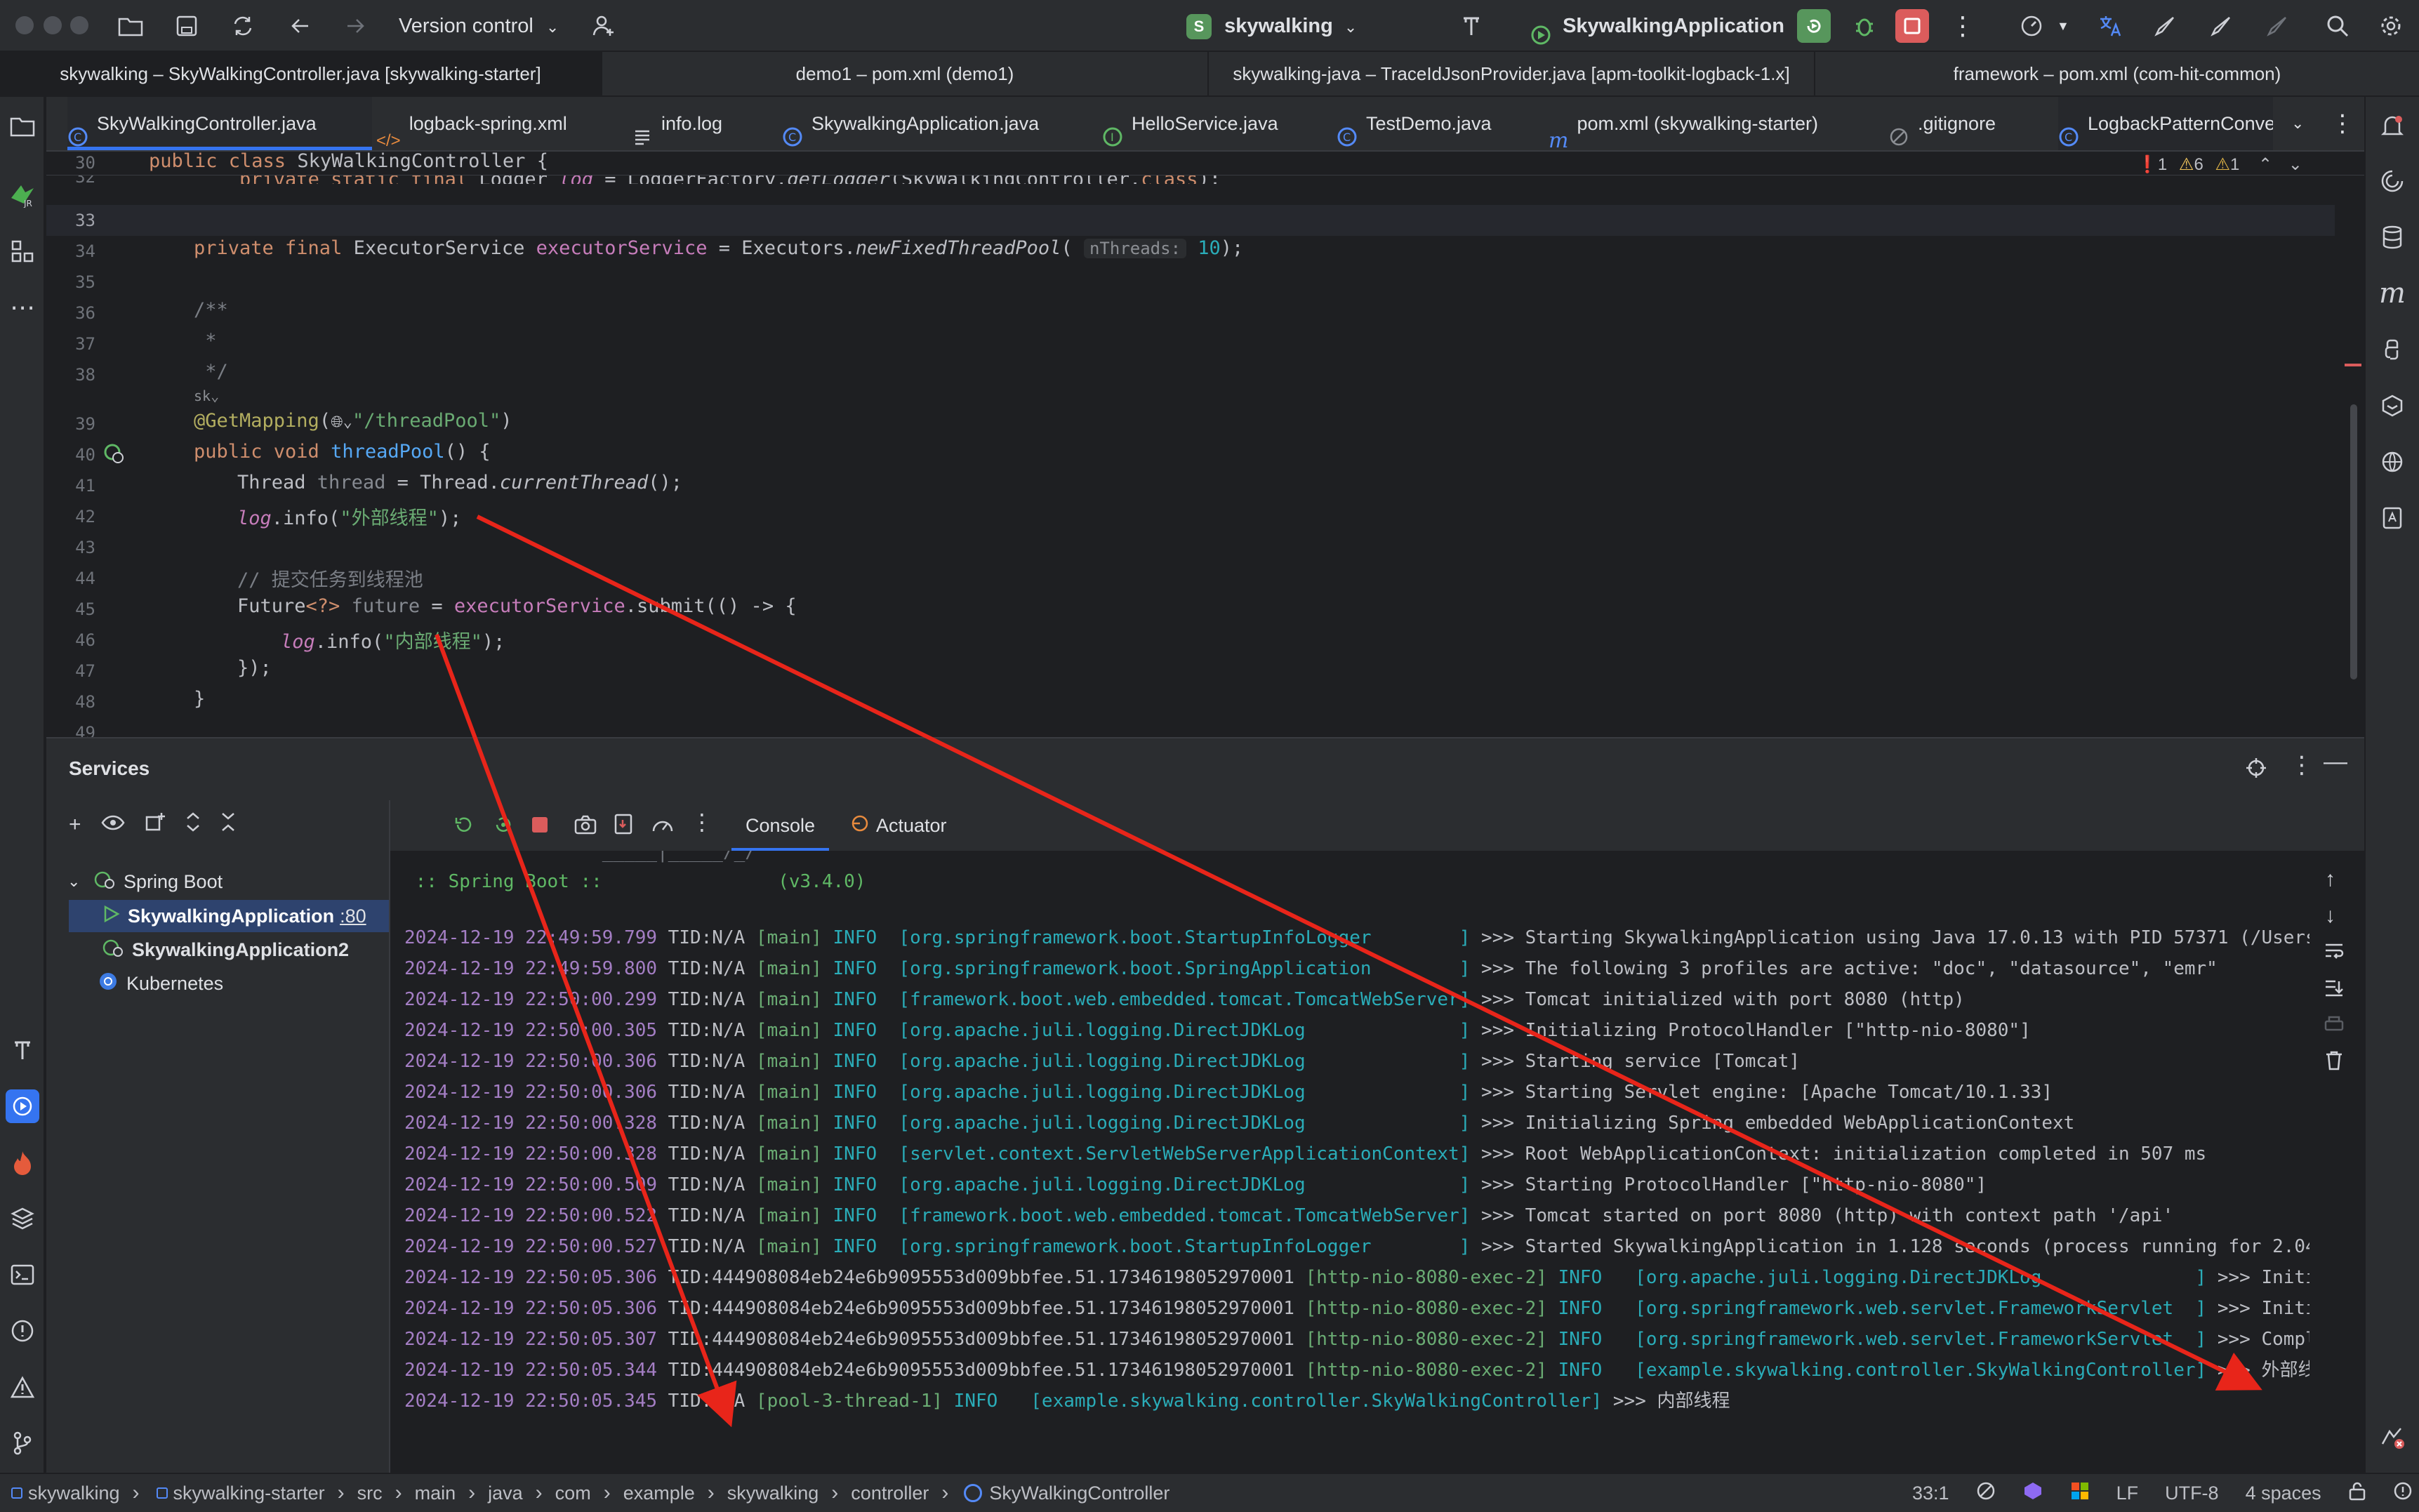 The height and width of the screenshot is (1512, 2419). What do you see at coordinates (2335, 990) in the screenshot?
I see `scroll-to-end-icon` at bounding box center [2335, 990].